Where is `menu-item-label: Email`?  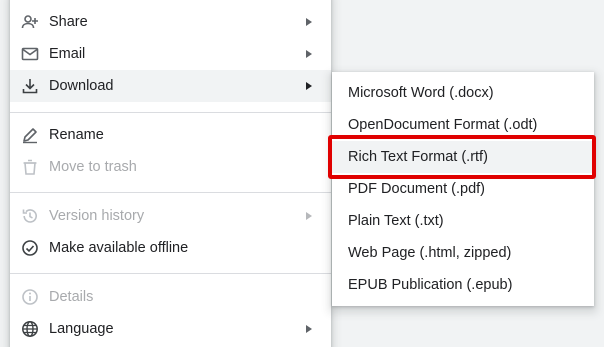 menu-item-label: Email is located at coordinates (67, 54).